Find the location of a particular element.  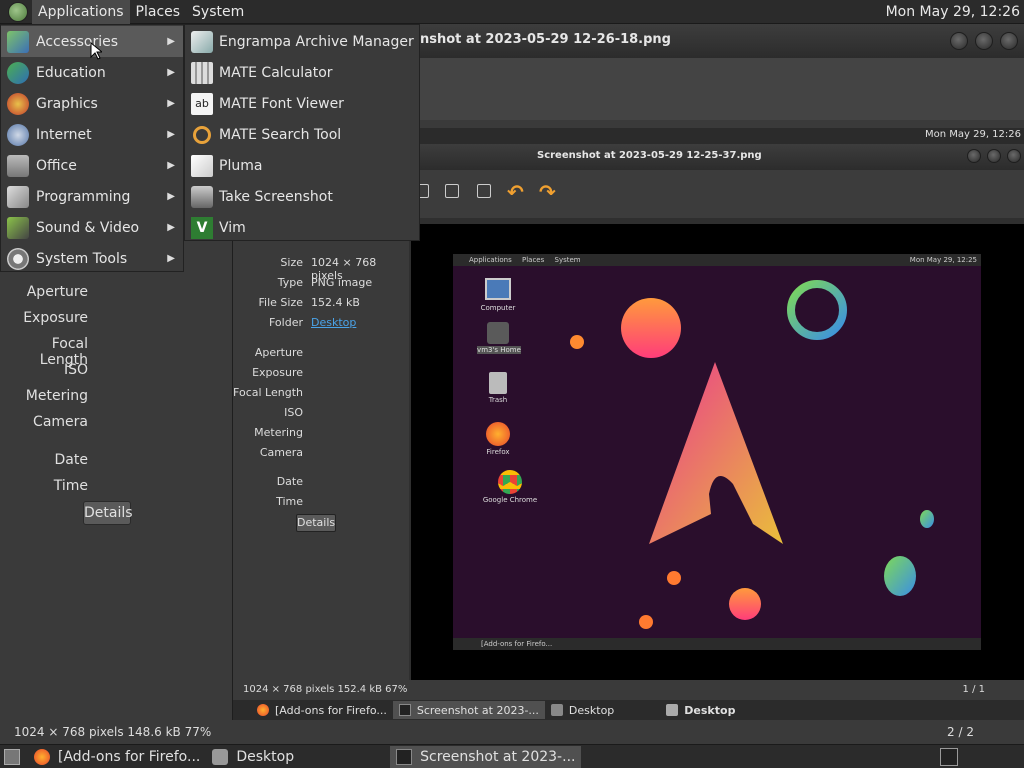

menu-item-search-tool: MATE Search Tool is located at coordinates (302, 134).